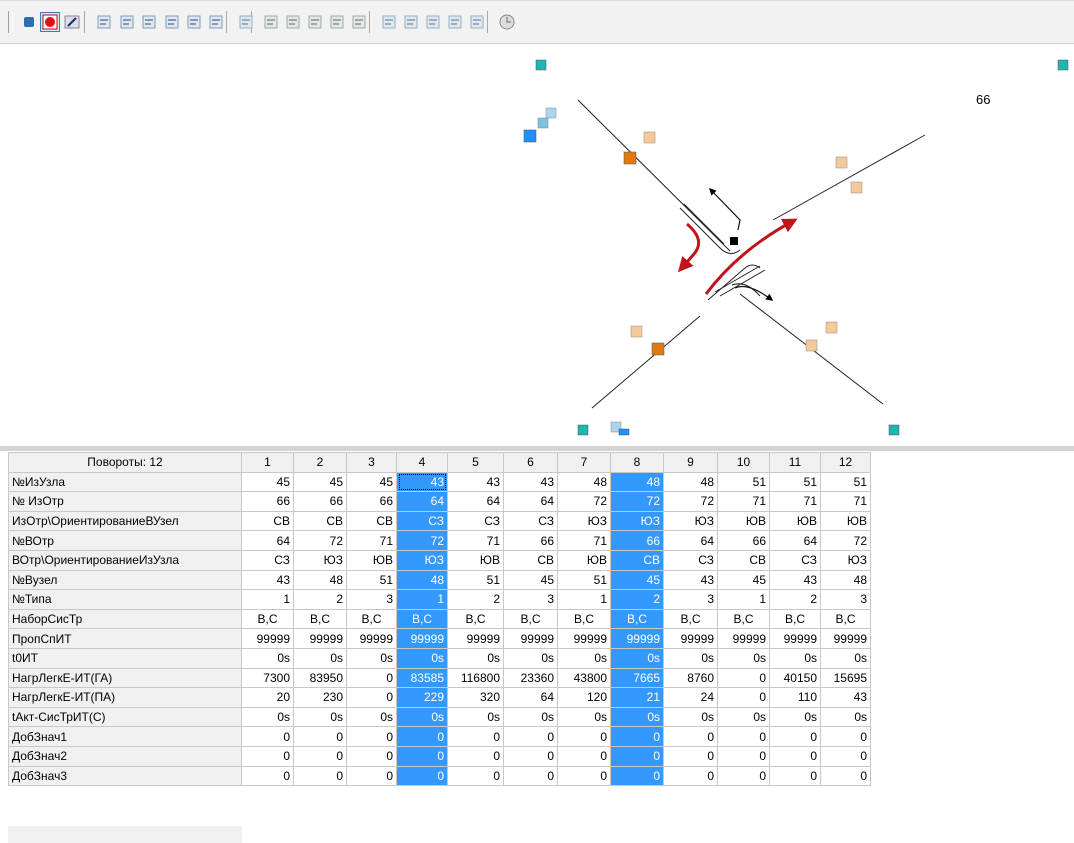 The image size is (1074, 843). What do you see at coordinates (267, 678) in the screenshot?
I see `grid-cell: 7300` at bounding box center [267, 678].